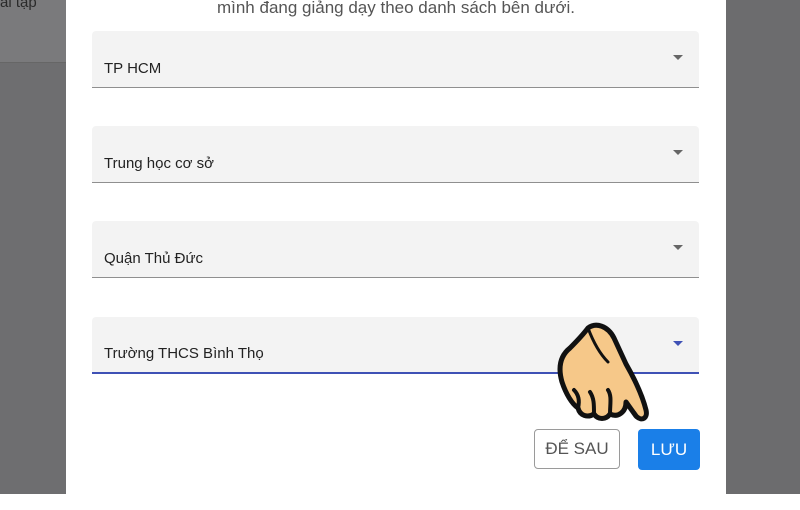 The image size is (800, 510). What do you see at coordinates (395, 59) in the screenshot?
I see `city-select: TP HCM` at bounding box center [395, 59].